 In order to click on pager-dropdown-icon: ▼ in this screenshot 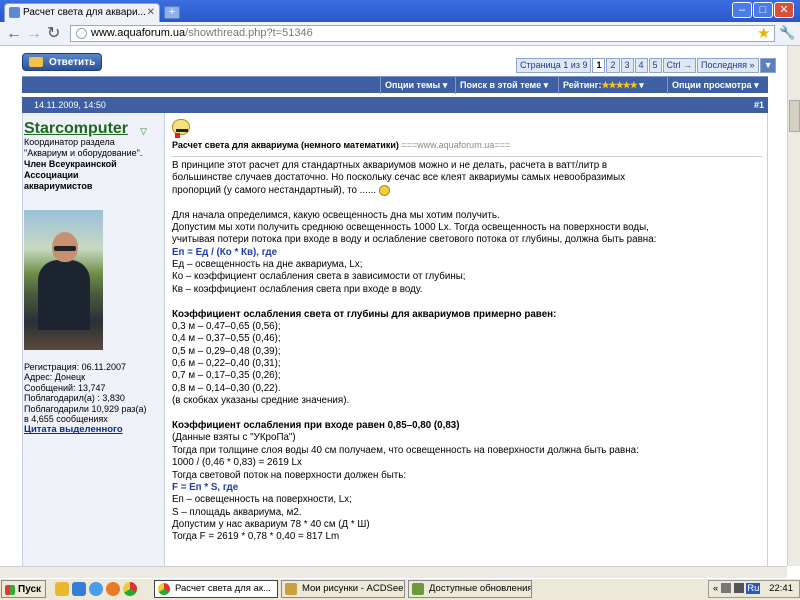, I will do `click(768, 65)`.